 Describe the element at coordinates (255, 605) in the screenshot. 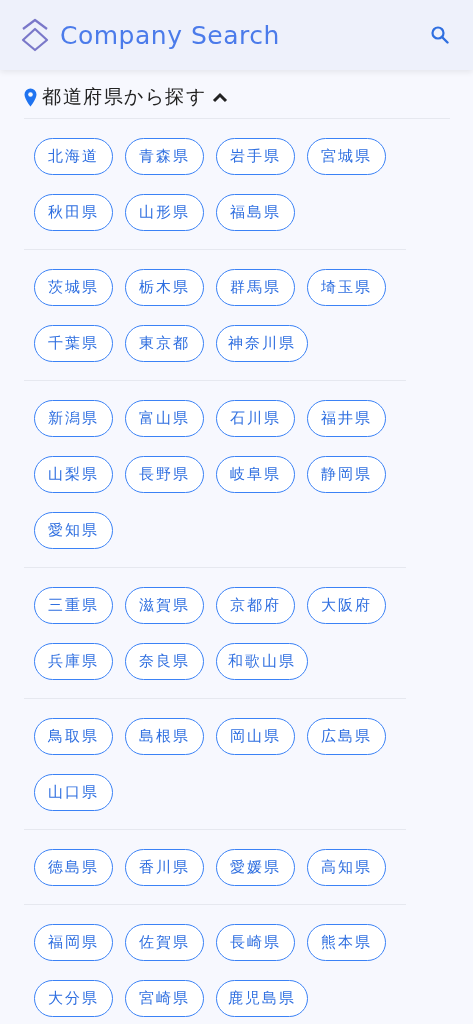

I see `prefecture-chip: 京都府` at that location.